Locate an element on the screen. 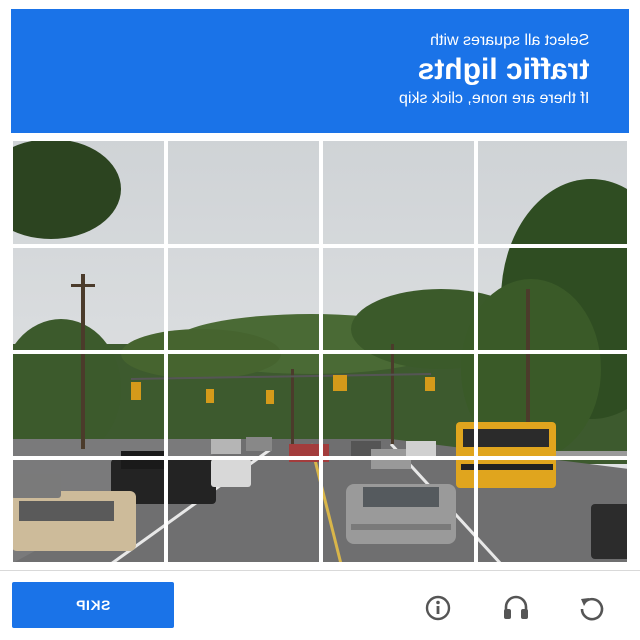  reload-button is located at coordinates (592, 608).